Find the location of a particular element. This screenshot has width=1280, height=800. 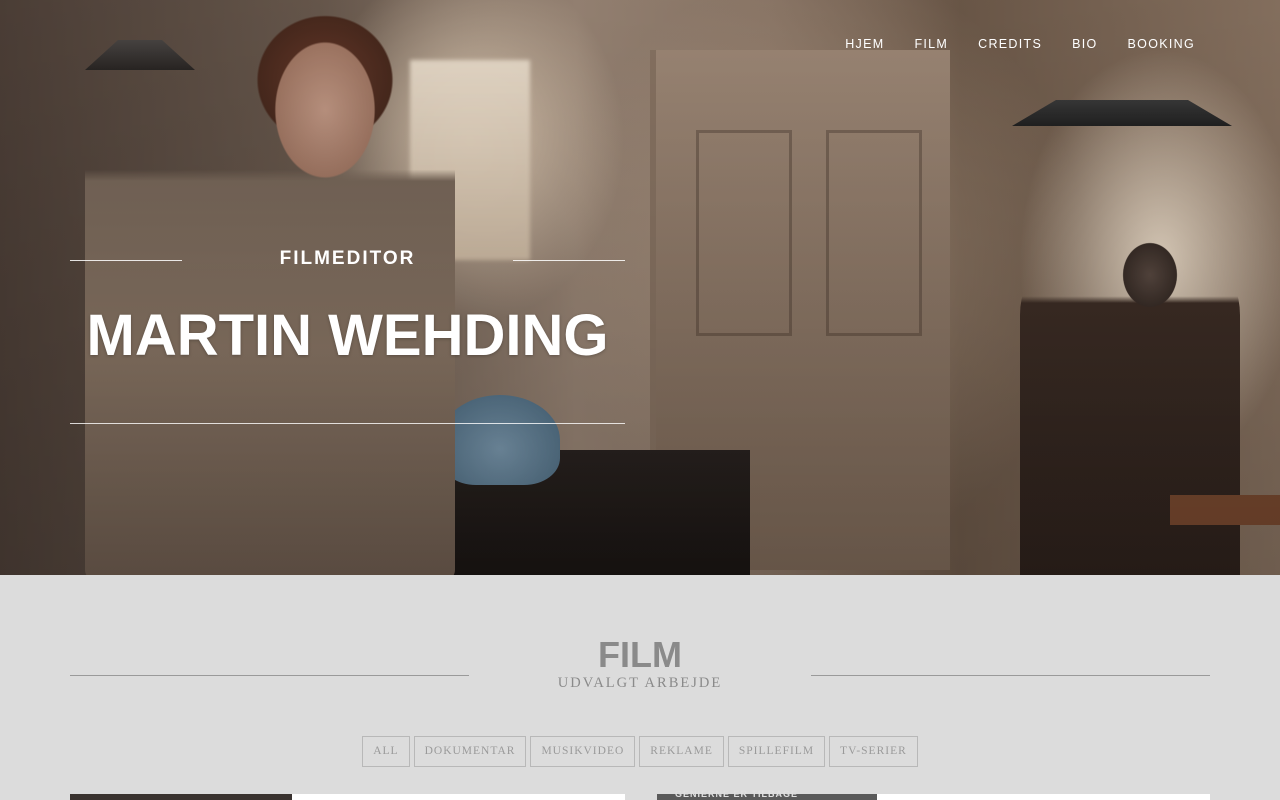

nav-item-film: FILM is located at coordinates (931, 44).